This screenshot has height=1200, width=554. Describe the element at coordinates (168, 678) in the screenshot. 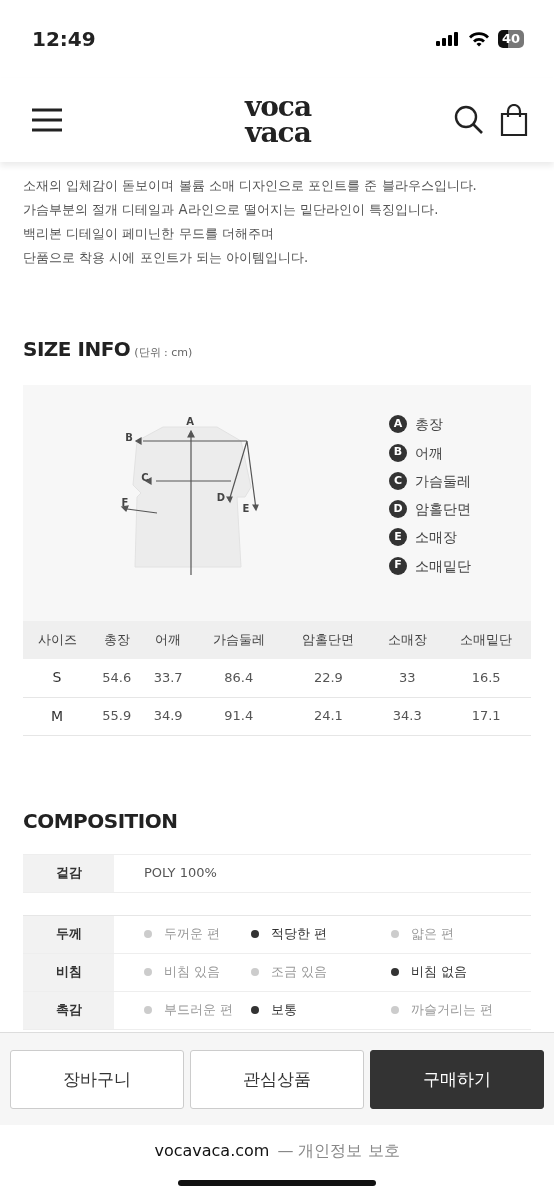

I see `table-cell: 33.7` at that location.